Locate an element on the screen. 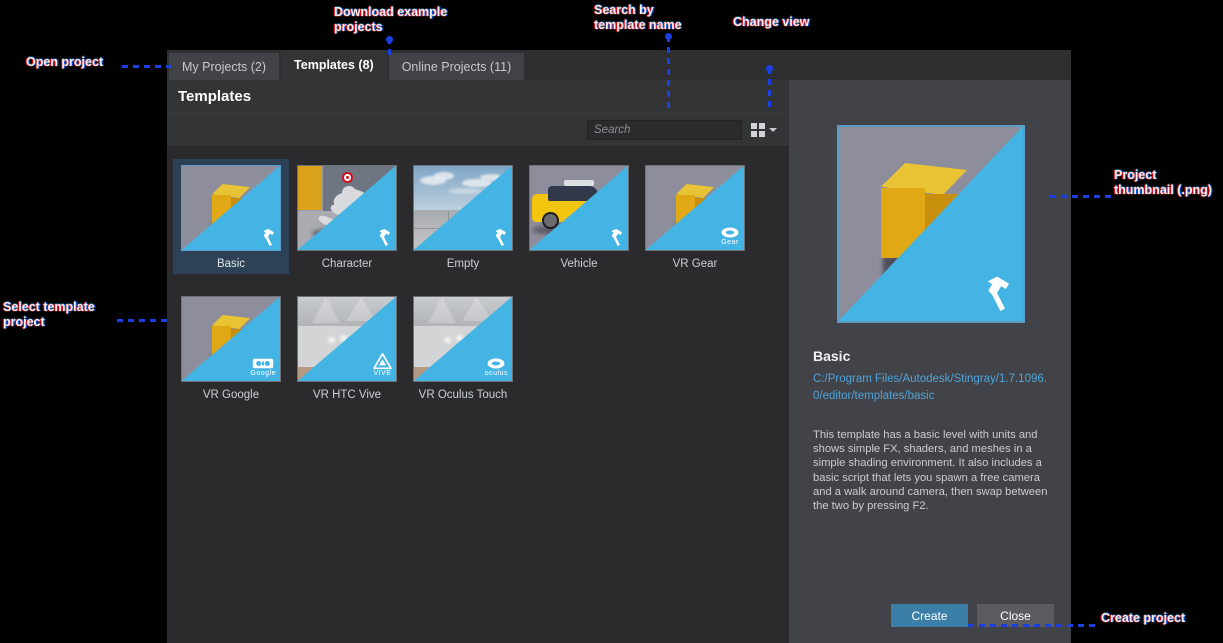  template-label: Vehicle is located at coordinates (579, 264).